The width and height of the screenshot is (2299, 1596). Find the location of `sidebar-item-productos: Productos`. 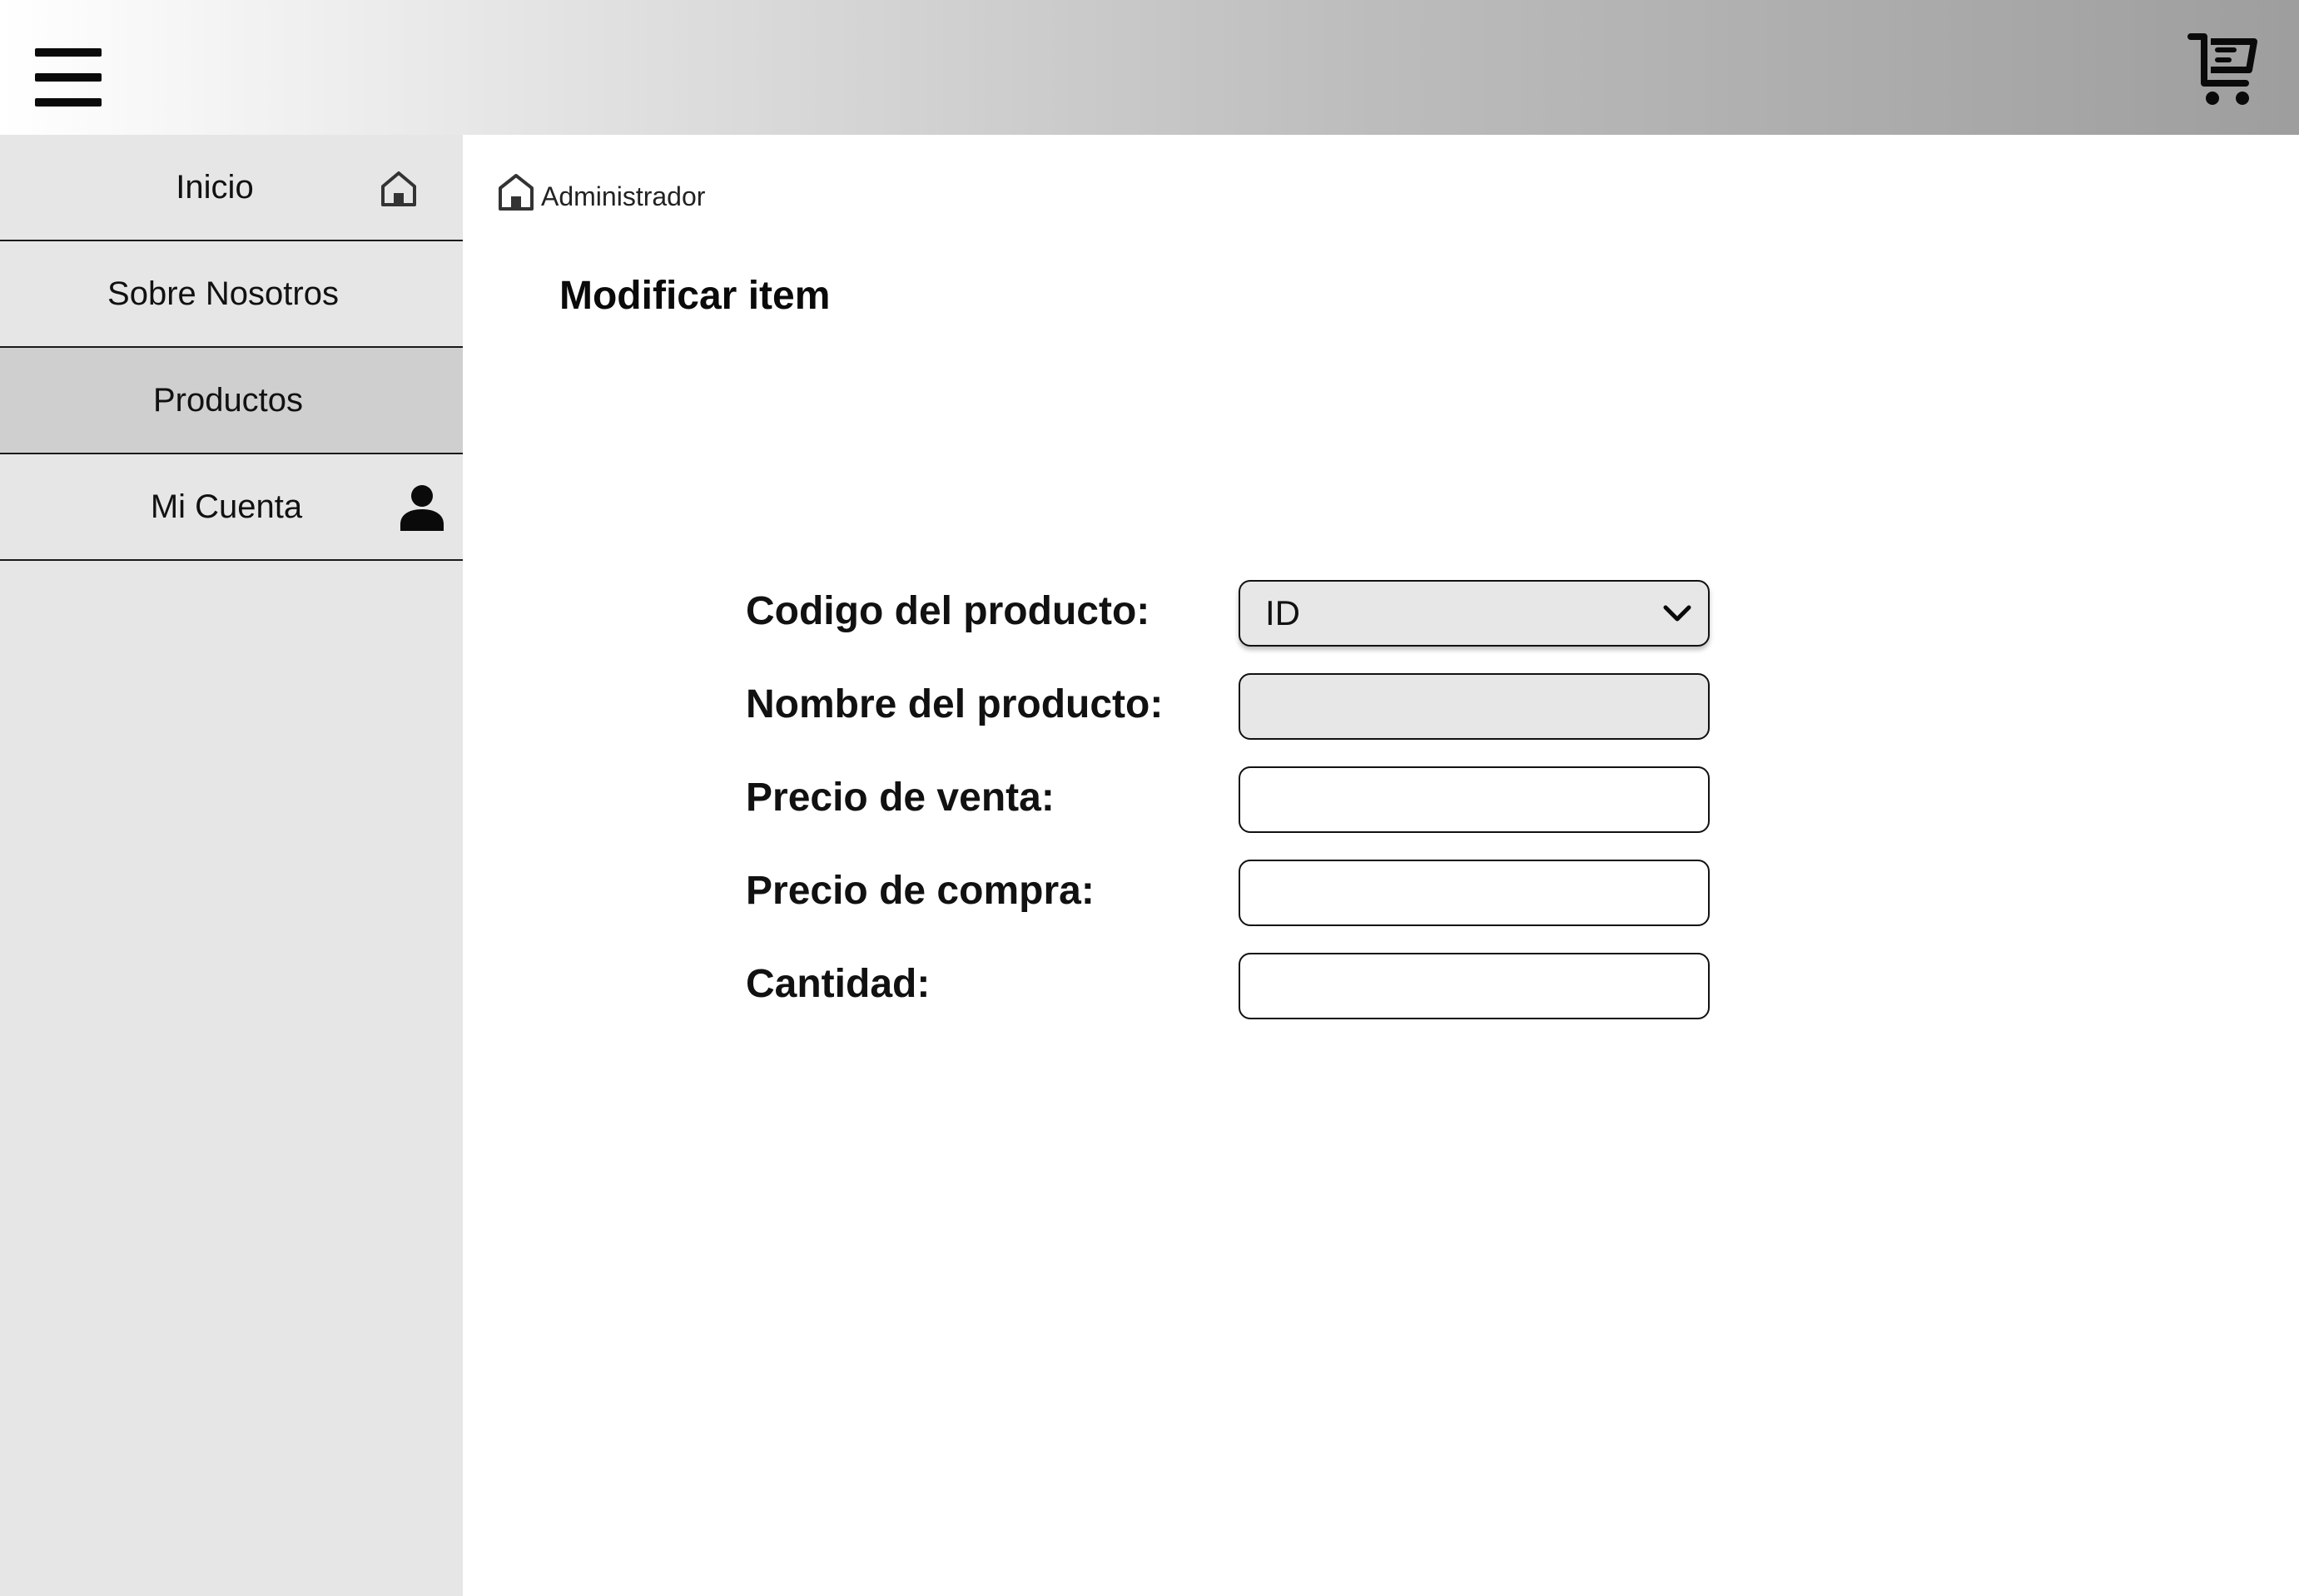

sidebar-item-productos: Productos is located at coordinates (232, 401).